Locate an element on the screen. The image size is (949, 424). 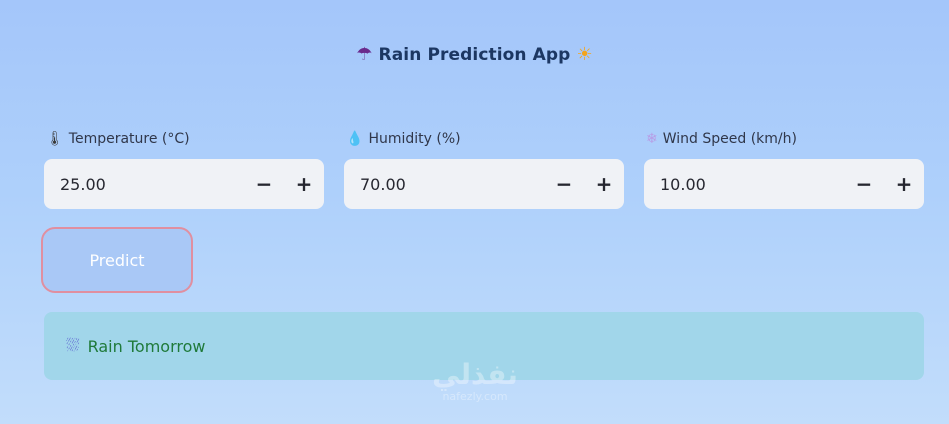
humidity-label: 💧 Humidity (%) is located at coordinates (485, 139).